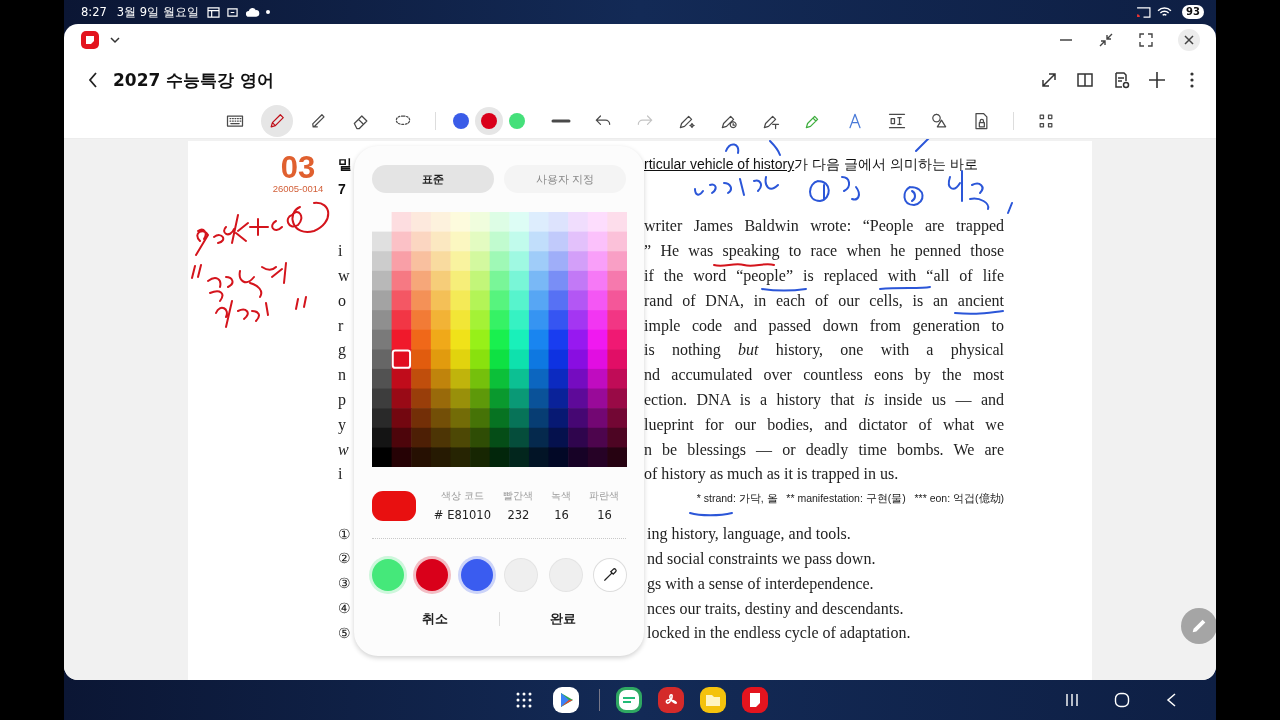 This screenshot has height=720, width=1280. What do you see at coordinates (252, 12) in the screenshot?
I see `cloud-icon` at bounding box center [252, 12].